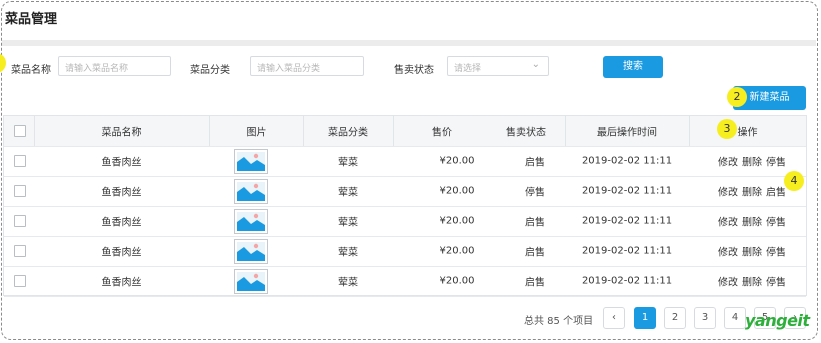 The height and width of the screenshot is (343, 821). I want to click on page-title: 菜品管理, so click(31, 19).